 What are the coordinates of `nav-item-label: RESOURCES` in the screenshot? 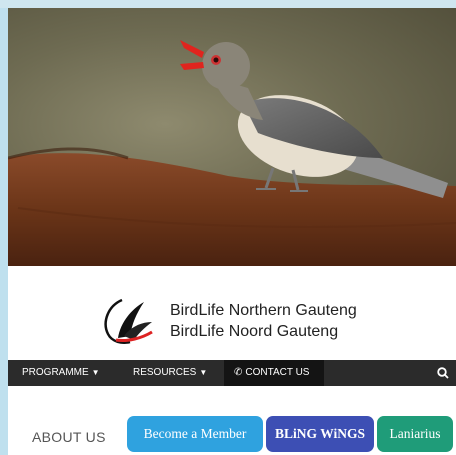 It's located at (165, 372).